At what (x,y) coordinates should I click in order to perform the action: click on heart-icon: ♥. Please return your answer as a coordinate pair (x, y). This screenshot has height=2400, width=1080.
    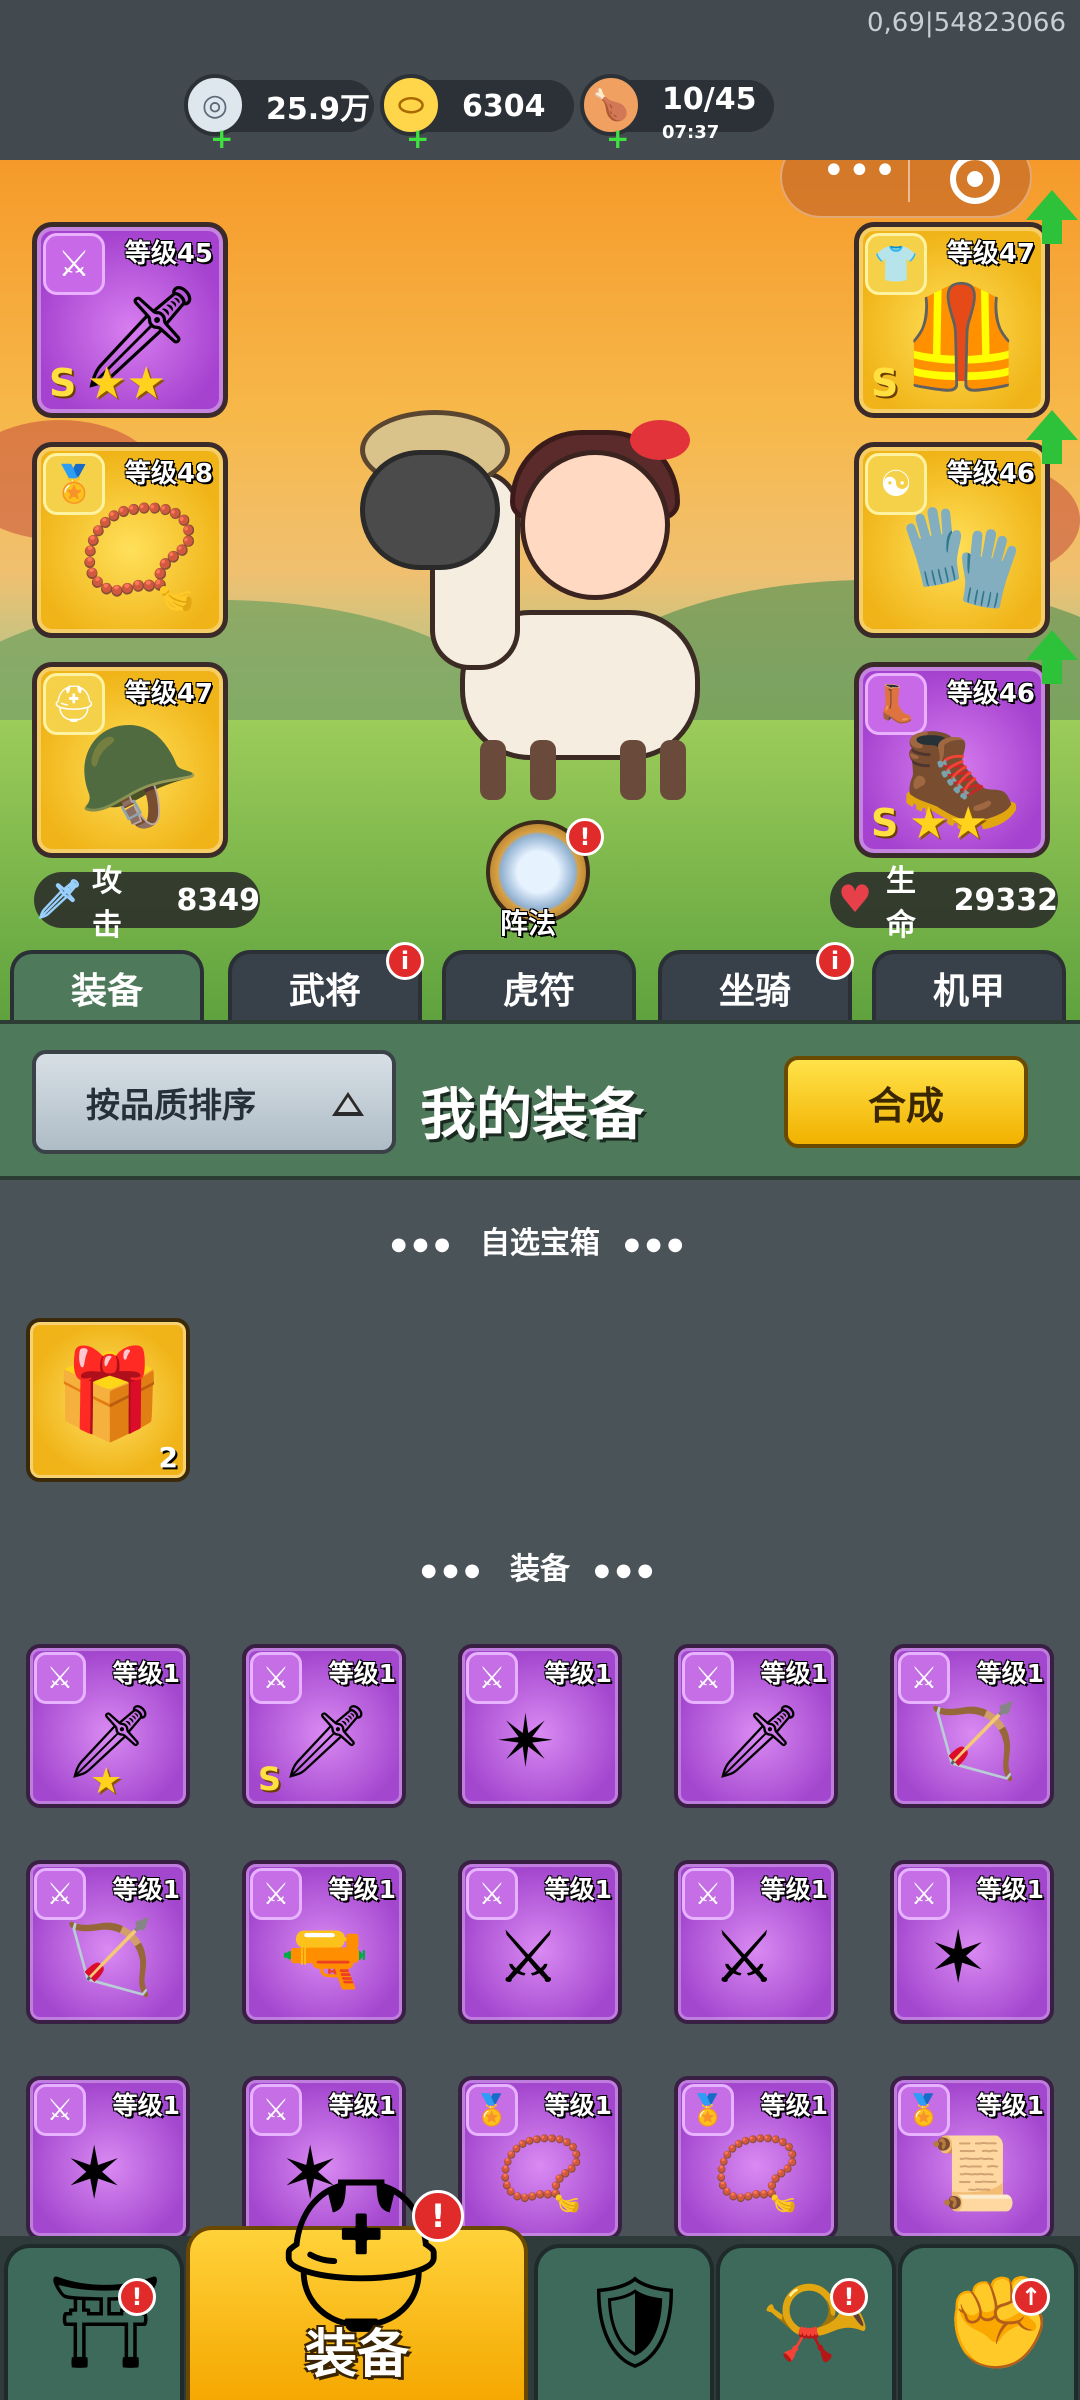
    Looking at the image, I should click on (855, 899).